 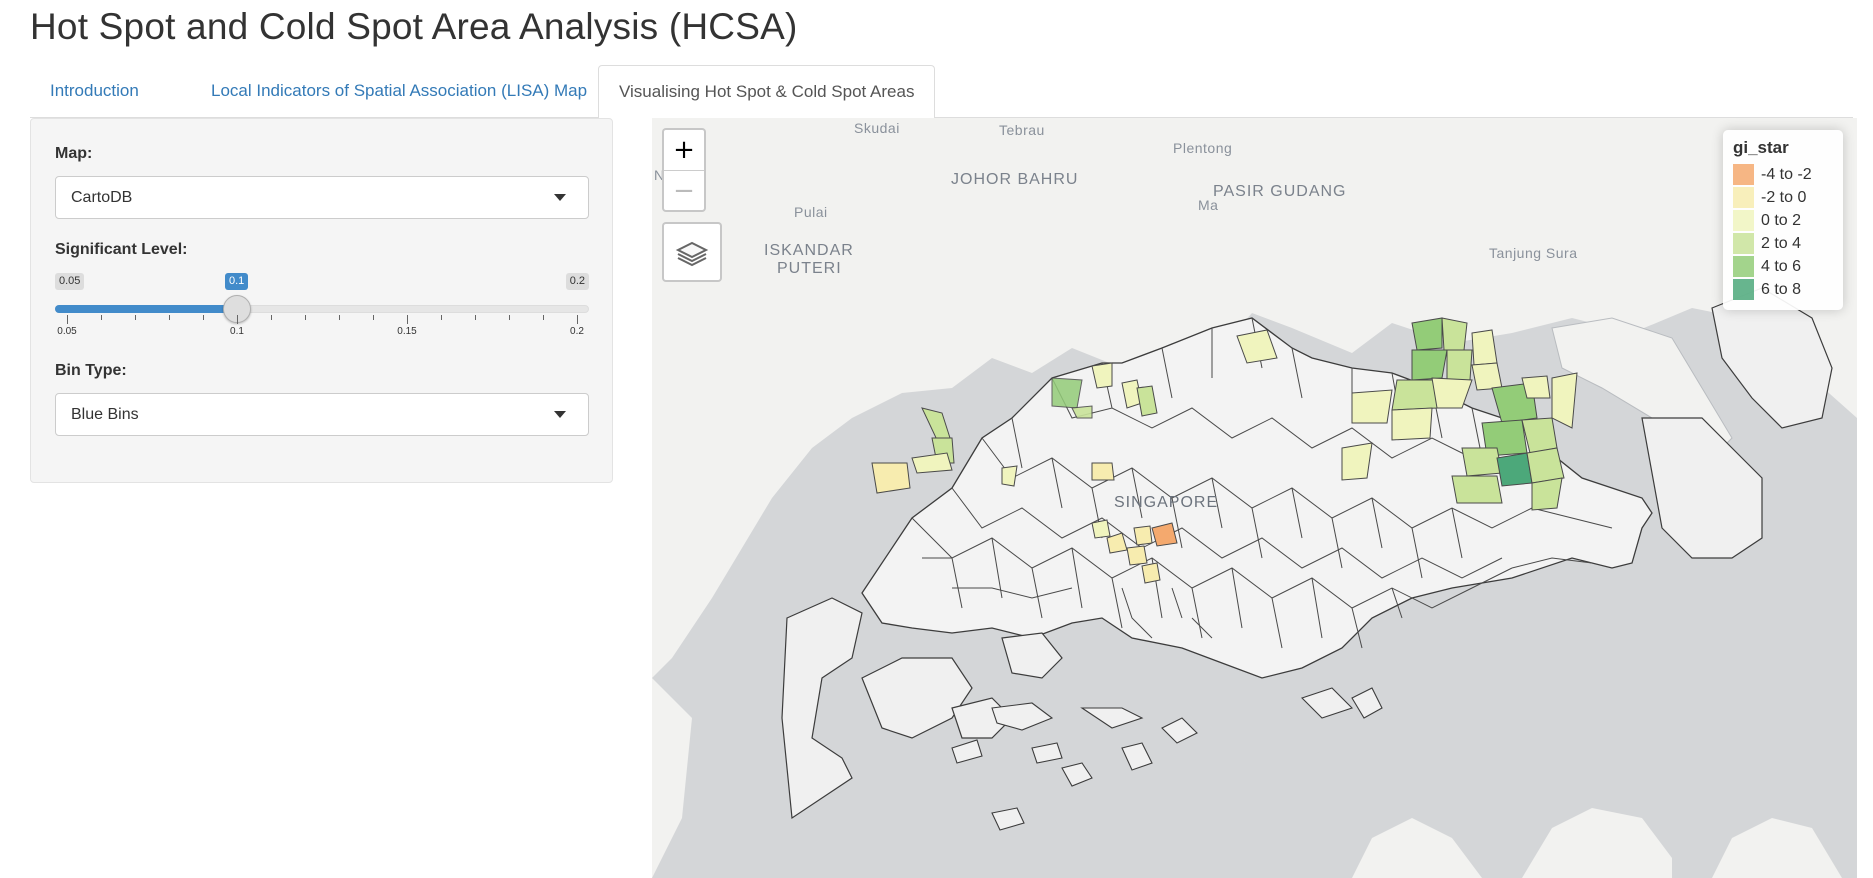 I want to click on legend-label: -2 to 0, so click(x=1784, y=197).